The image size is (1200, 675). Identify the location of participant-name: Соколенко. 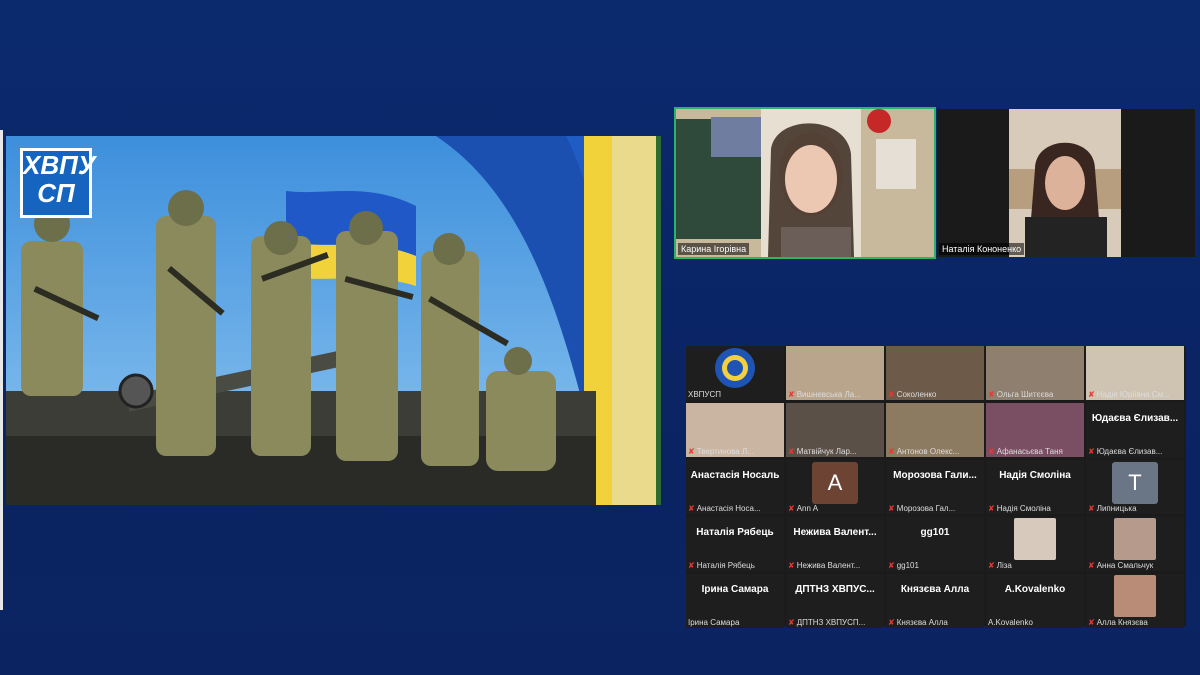
(916, 394).